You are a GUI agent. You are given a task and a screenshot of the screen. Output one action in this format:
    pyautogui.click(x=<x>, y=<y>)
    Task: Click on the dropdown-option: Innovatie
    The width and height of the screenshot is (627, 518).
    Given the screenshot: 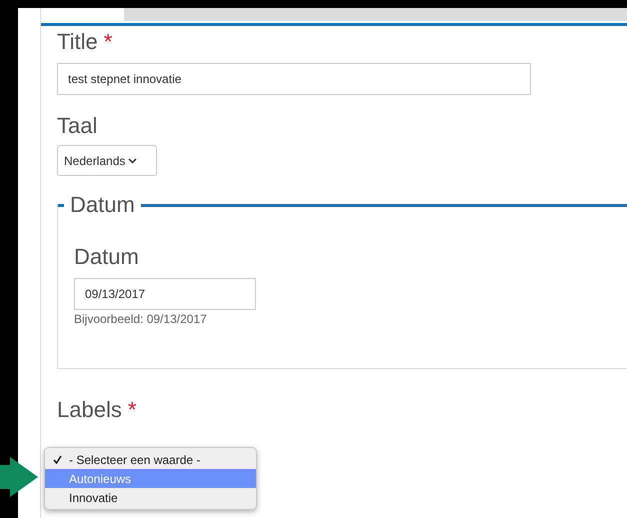 What is the action you would take?
    pyautogui.click(x=150, y=497)
    